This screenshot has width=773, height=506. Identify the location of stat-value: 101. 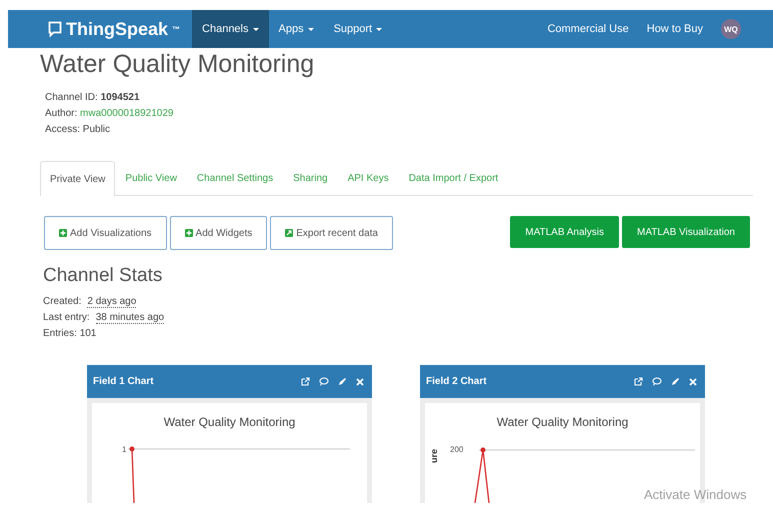
(88, 333).